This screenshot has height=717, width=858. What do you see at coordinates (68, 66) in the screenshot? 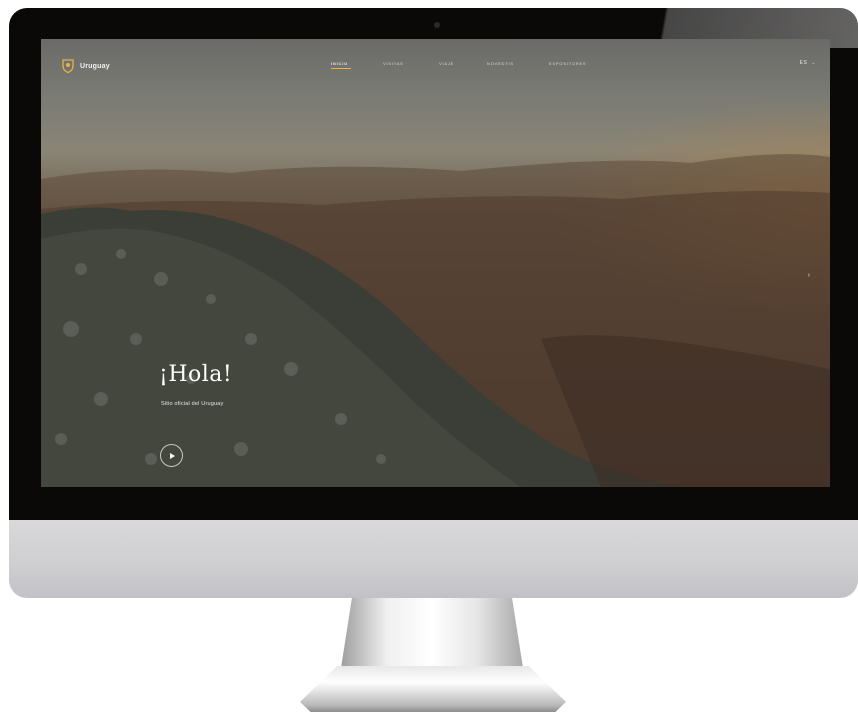
I see `shield-logo-icon` at bounding box center [68, 66].